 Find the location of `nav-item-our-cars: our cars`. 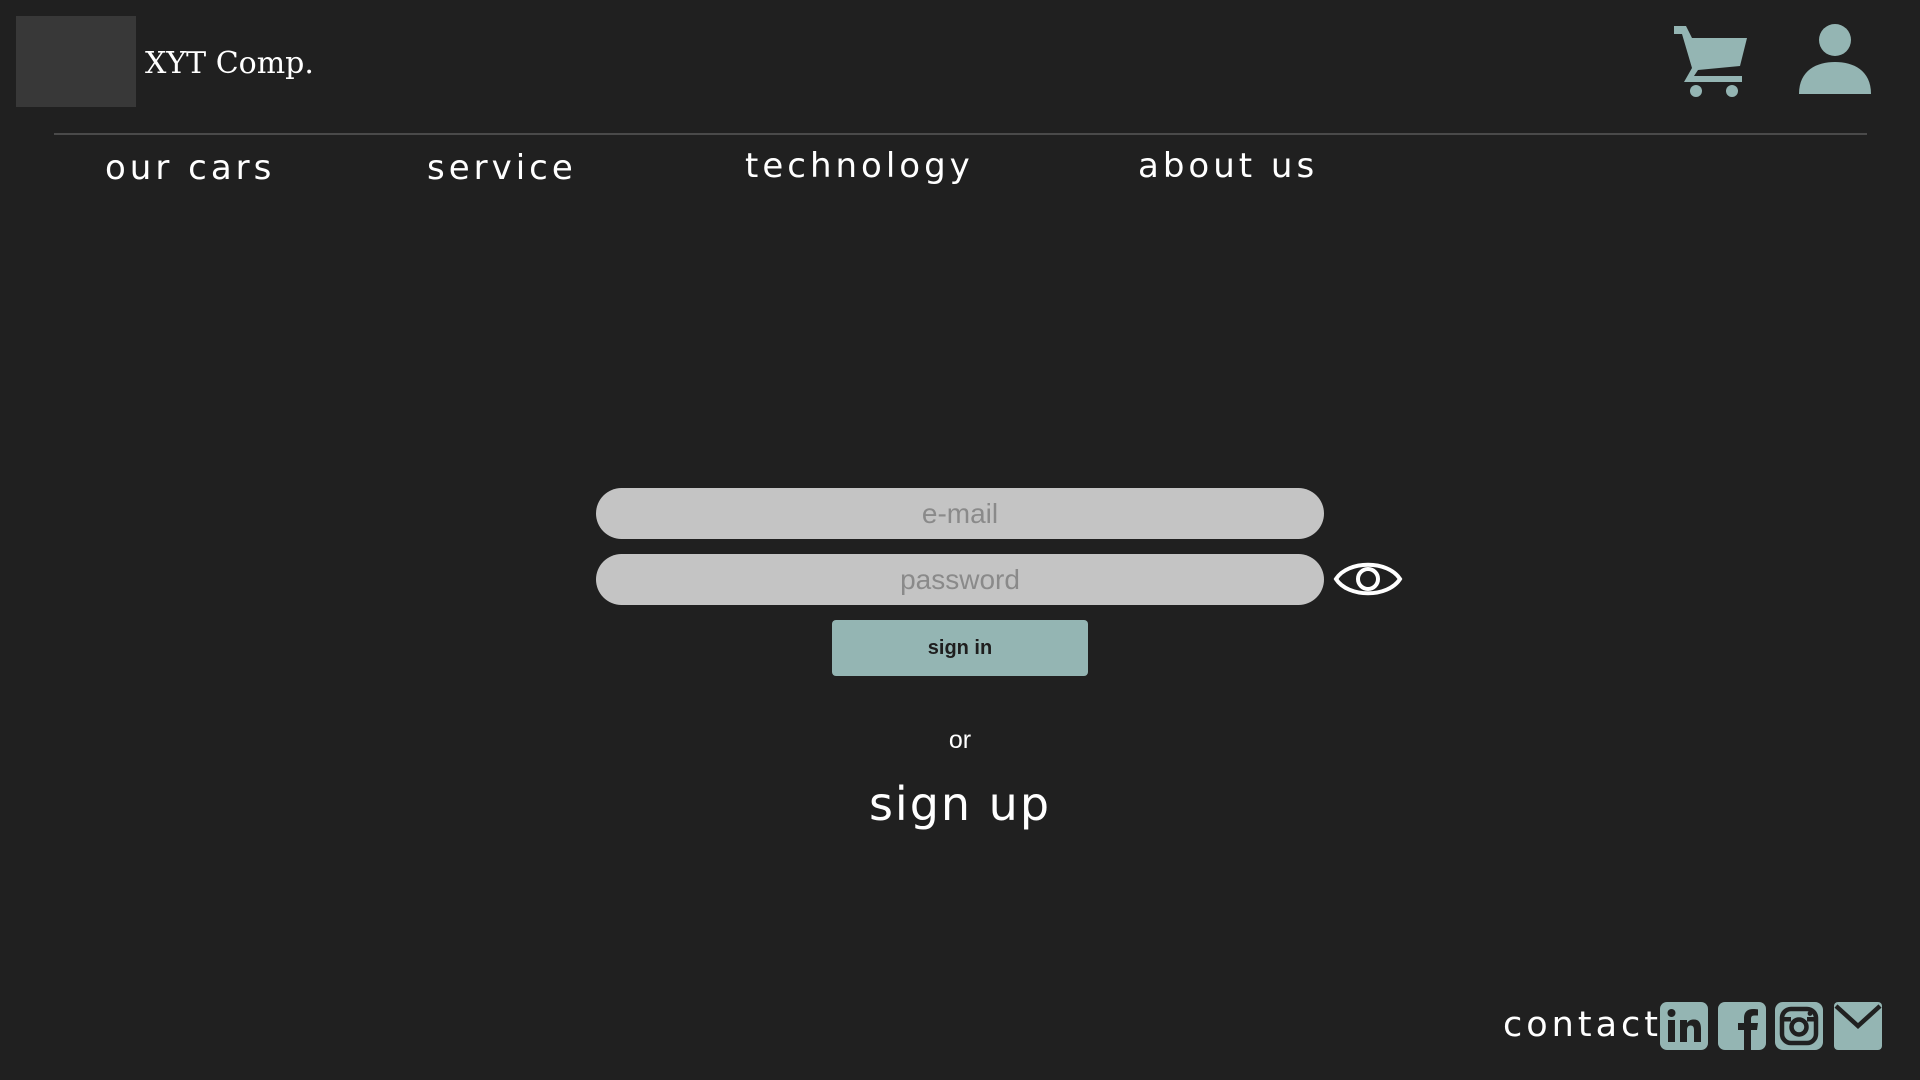

nav-item-our-cars: our cars is located at coordinates (190, 168).